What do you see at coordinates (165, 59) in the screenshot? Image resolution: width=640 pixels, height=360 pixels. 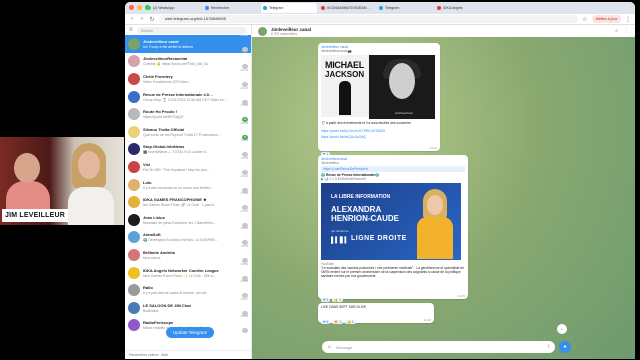 I see `chat-name: JimleveilleurRécanchal` at bounding box center [165, 59].